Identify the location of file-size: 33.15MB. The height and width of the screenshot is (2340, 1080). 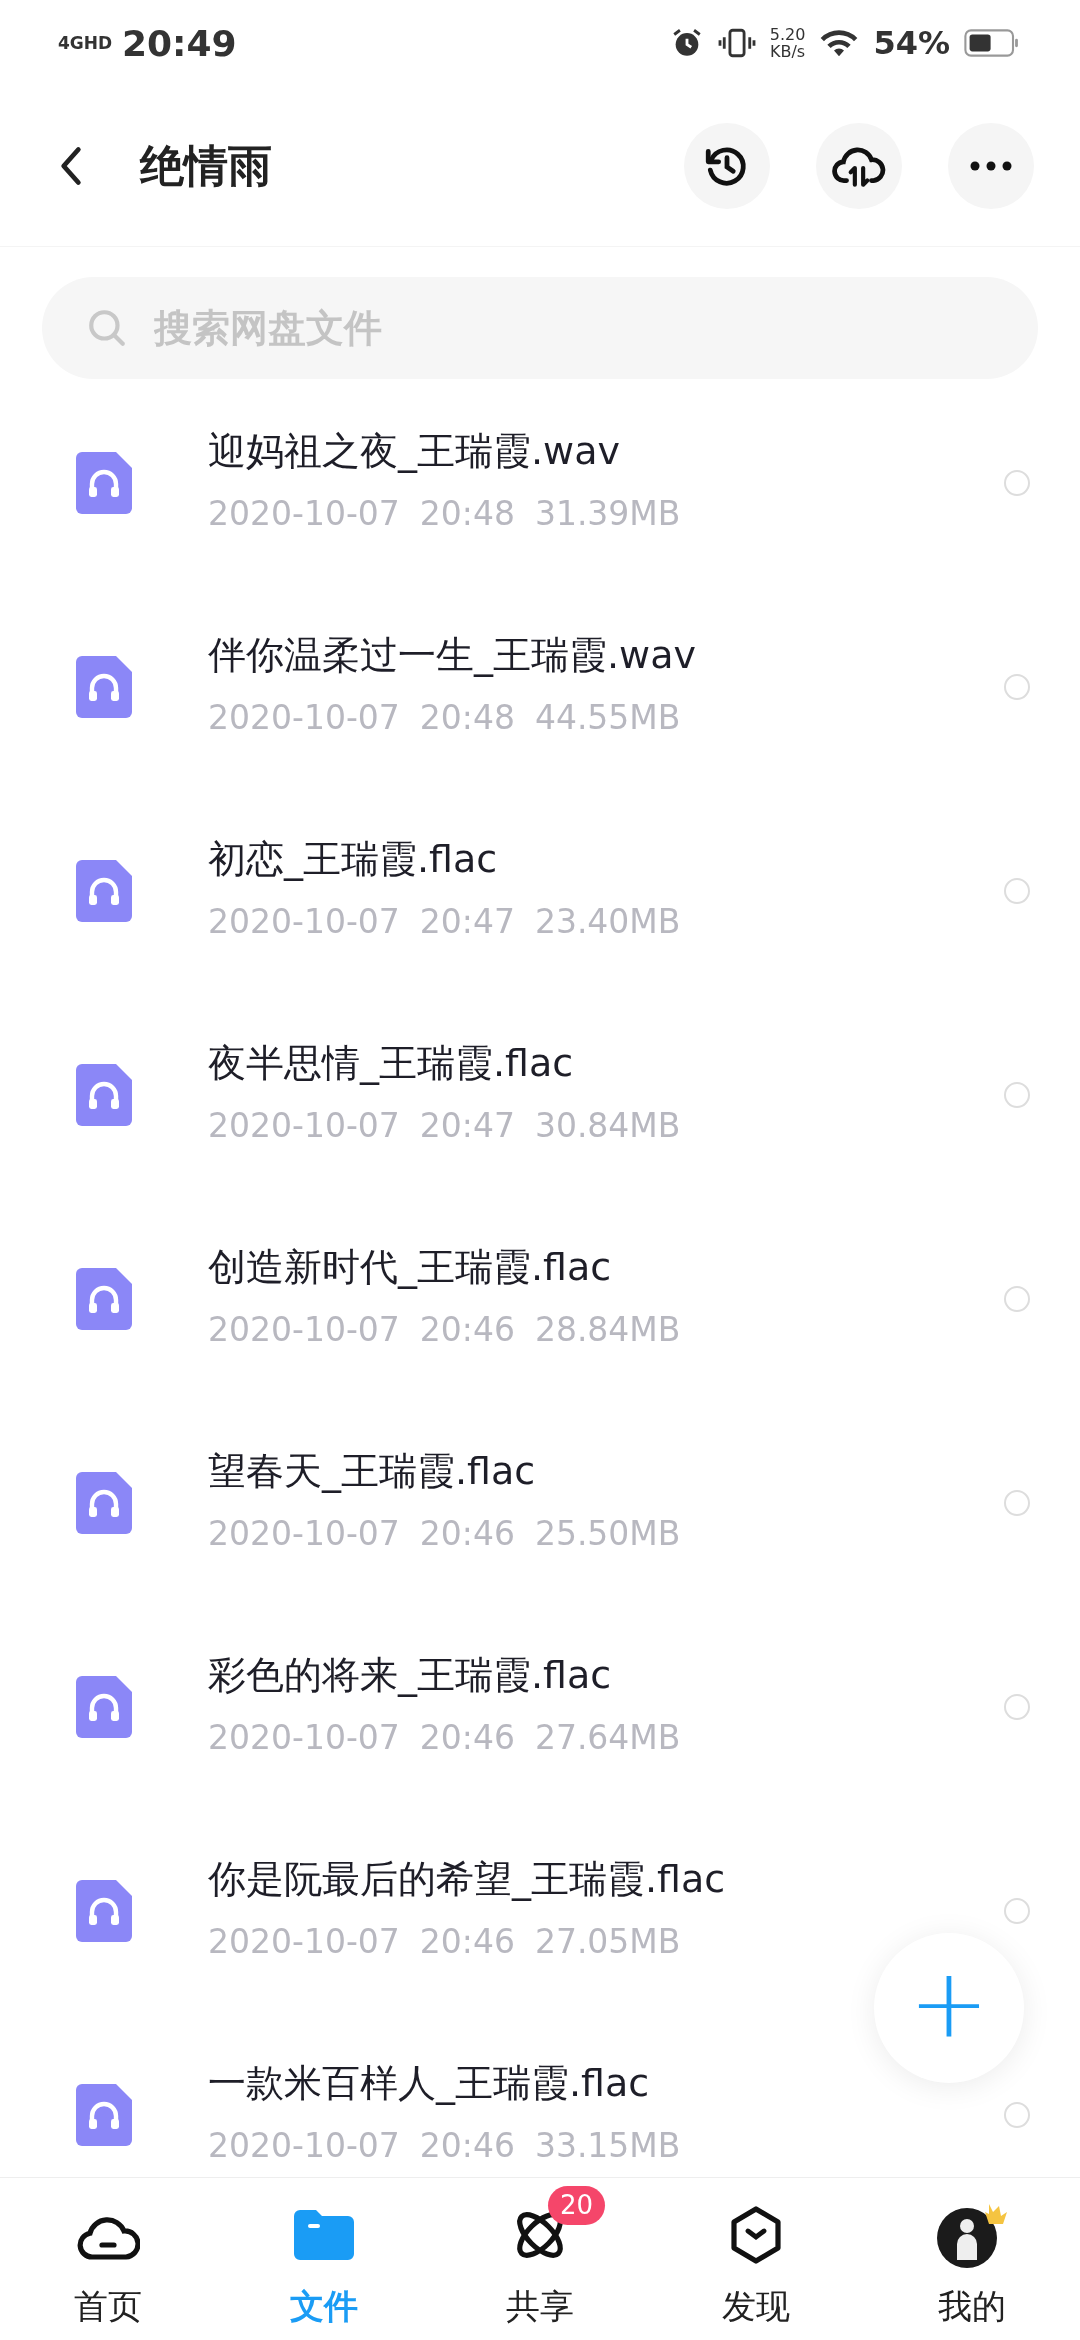
(607, 2145).